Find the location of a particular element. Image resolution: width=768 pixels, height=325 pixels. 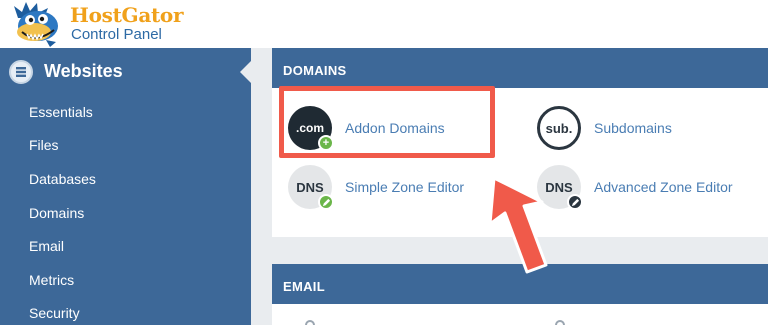

sidebar-item-domains: Domains is located at coordinates (56, 213).